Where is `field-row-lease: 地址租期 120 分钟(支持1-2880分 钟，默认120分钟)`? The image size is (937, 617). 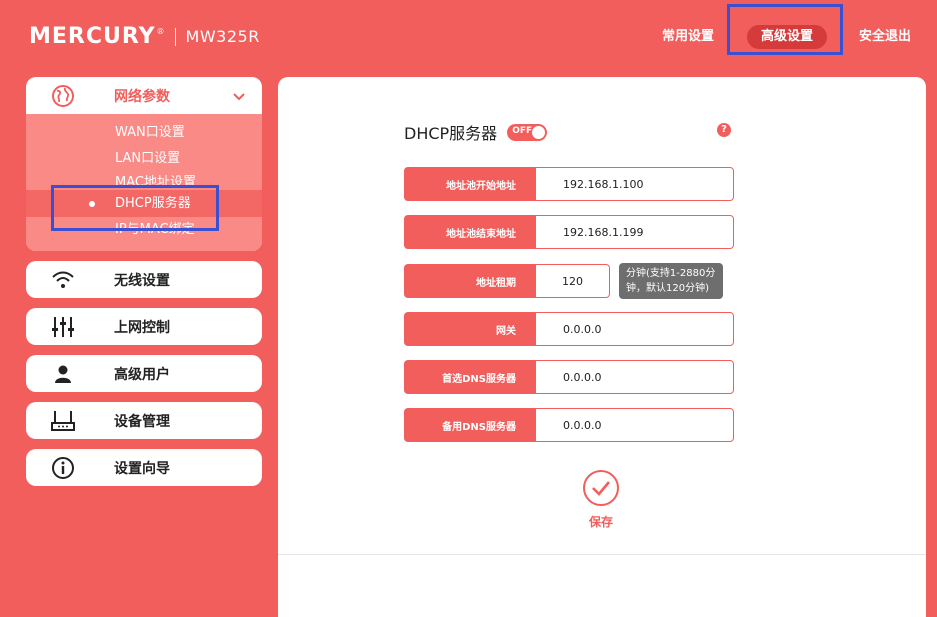 field-row-lease: 地址租期 120 分钟(支持1-2880分 钟，默认120分钟) is located at coordinates (563, 281).